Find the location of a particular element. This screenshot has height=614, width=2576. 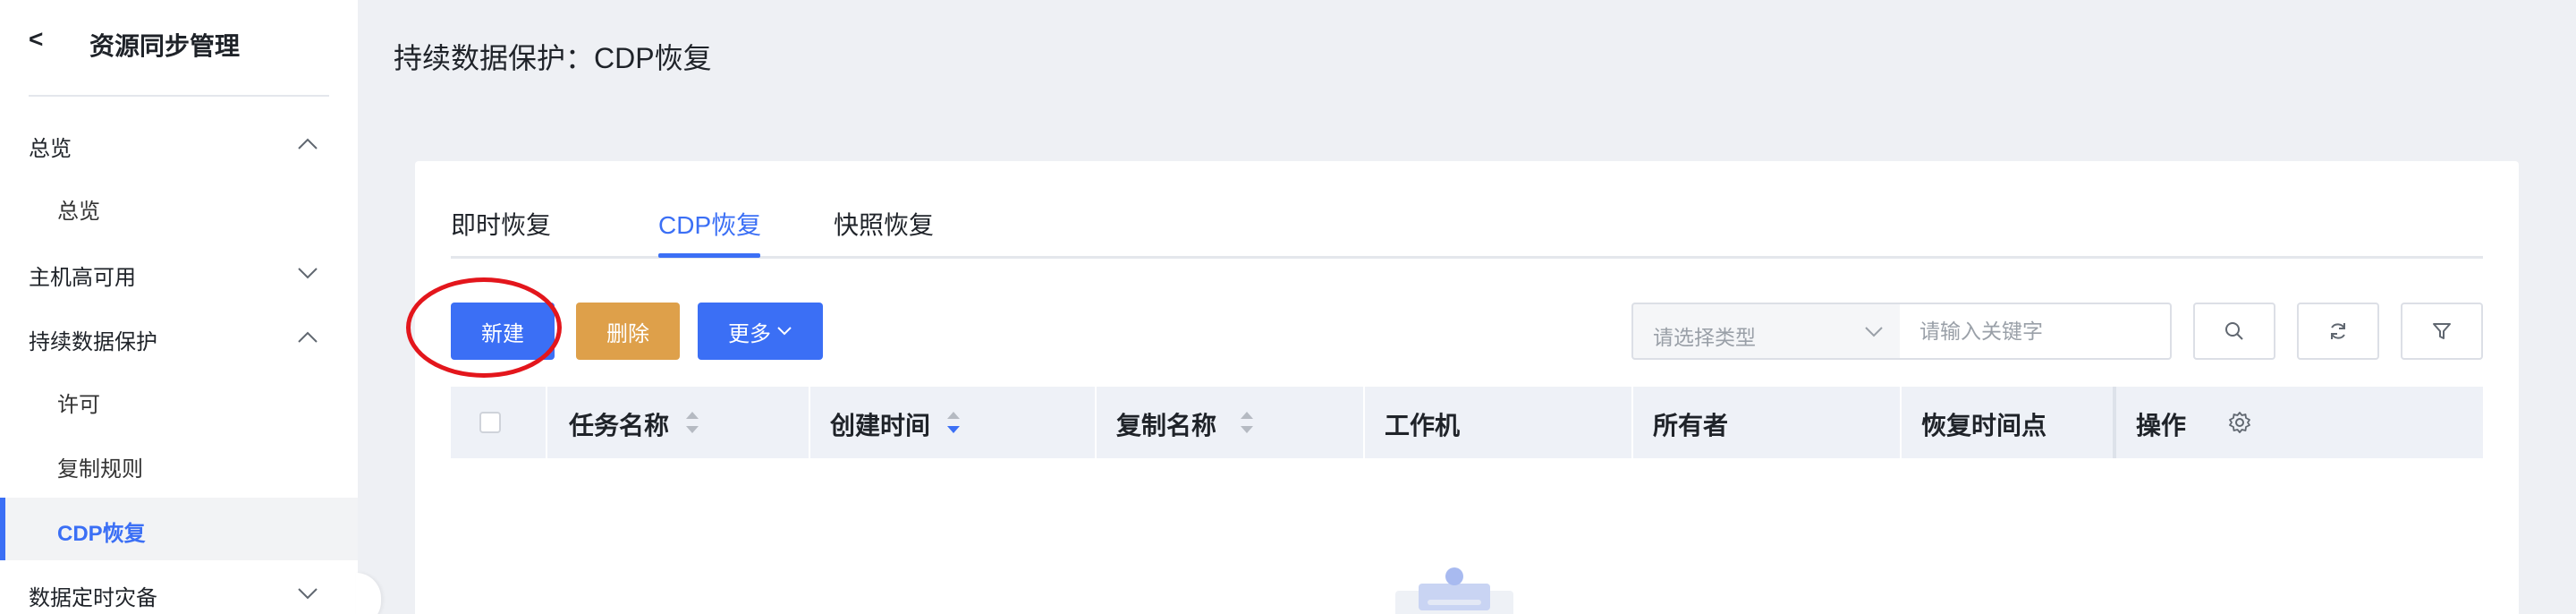

refresh-icon is located at coordinates (2338, 331).